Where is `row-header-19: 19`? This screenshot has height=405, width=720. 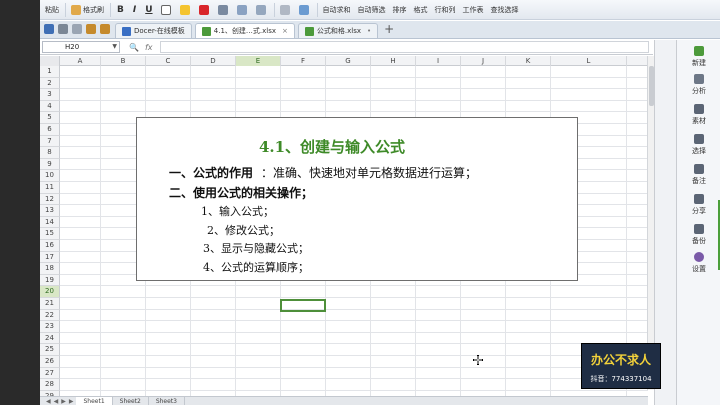 row-header-19: 19 is located at coordinates (50, 280).